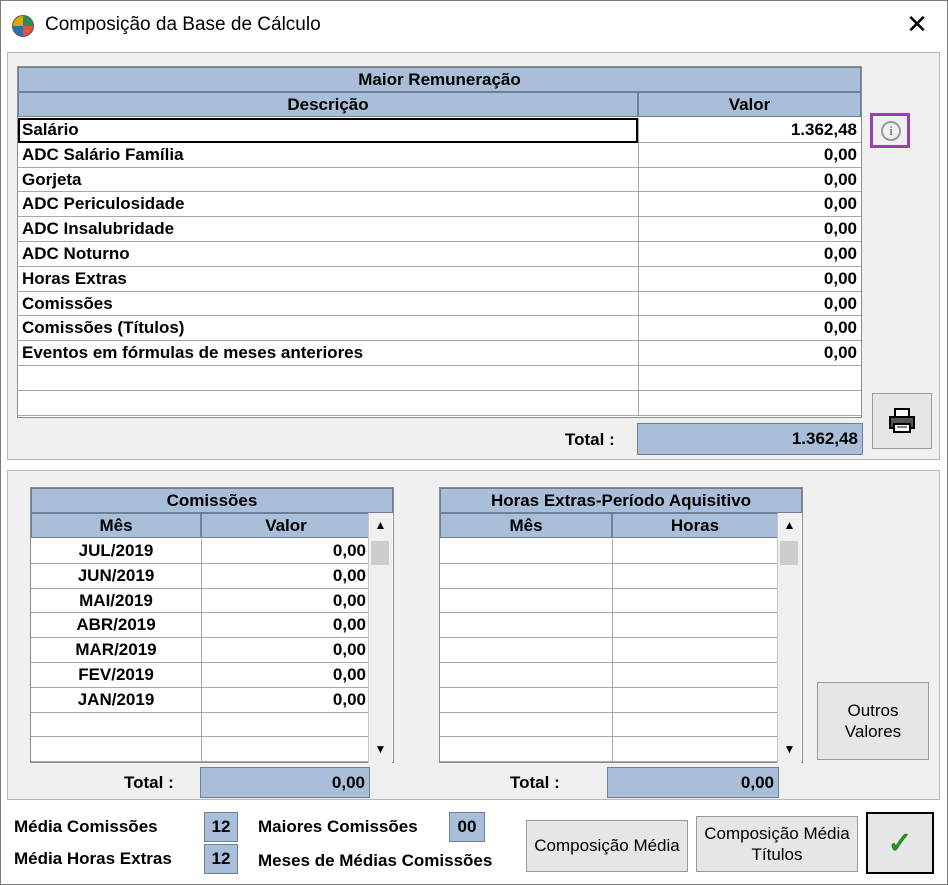  What do you see at coordinates (590, 439) in the screenshot?
I see `main-total-label: Total :` at bounding box center [590, 439].